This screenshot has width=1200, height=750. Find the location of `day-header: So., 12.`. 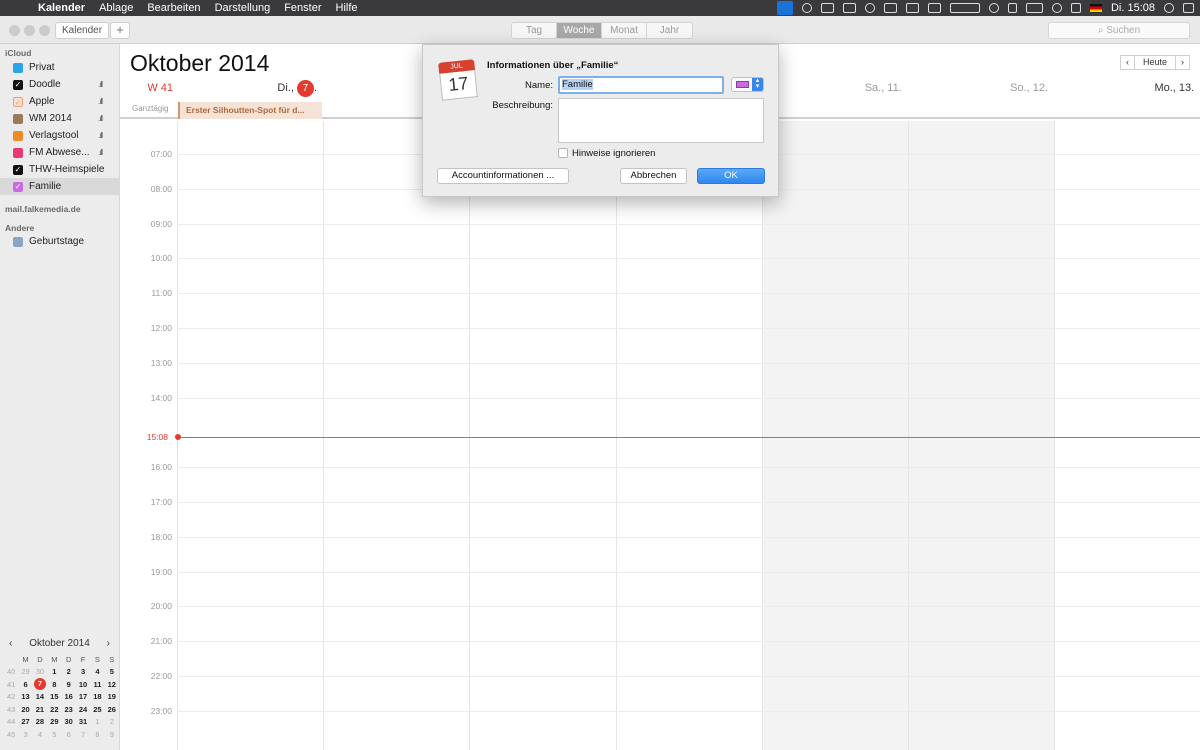

day-header: So., 12. is located at coordinates (975, 89).